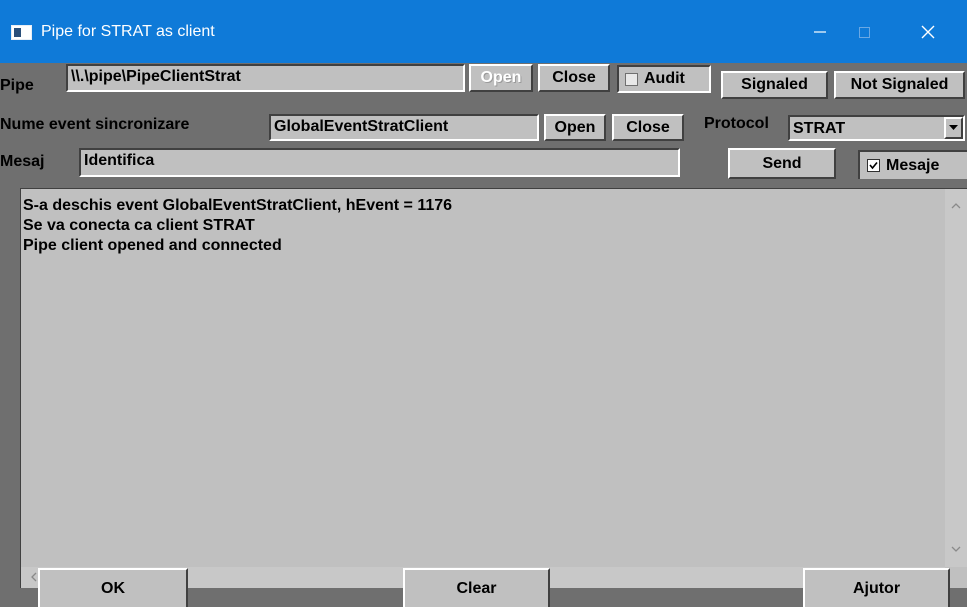 The height and width of the screenshot is (607, 967). I want to click on mesaje-checkbox: Mesaje, so click(912, 164).